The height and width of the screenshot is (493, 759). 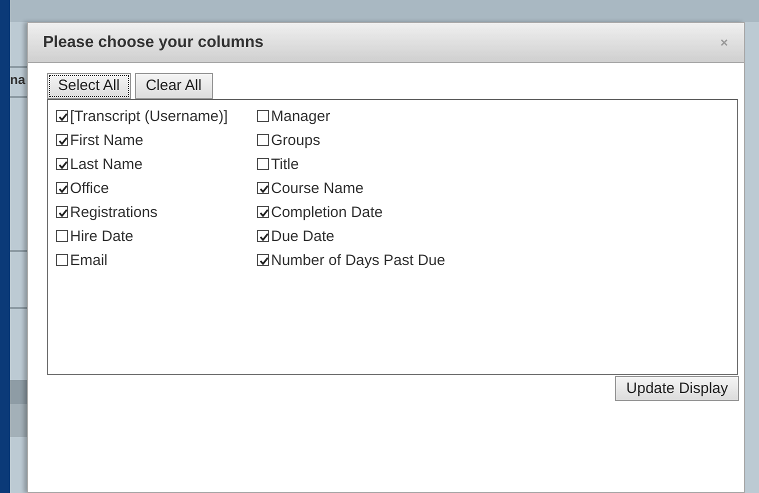 What do you see at coordinates (106, 164) in the screenshot?
I see `checkbox-label: Last Name` at bounding box center [106, 164].